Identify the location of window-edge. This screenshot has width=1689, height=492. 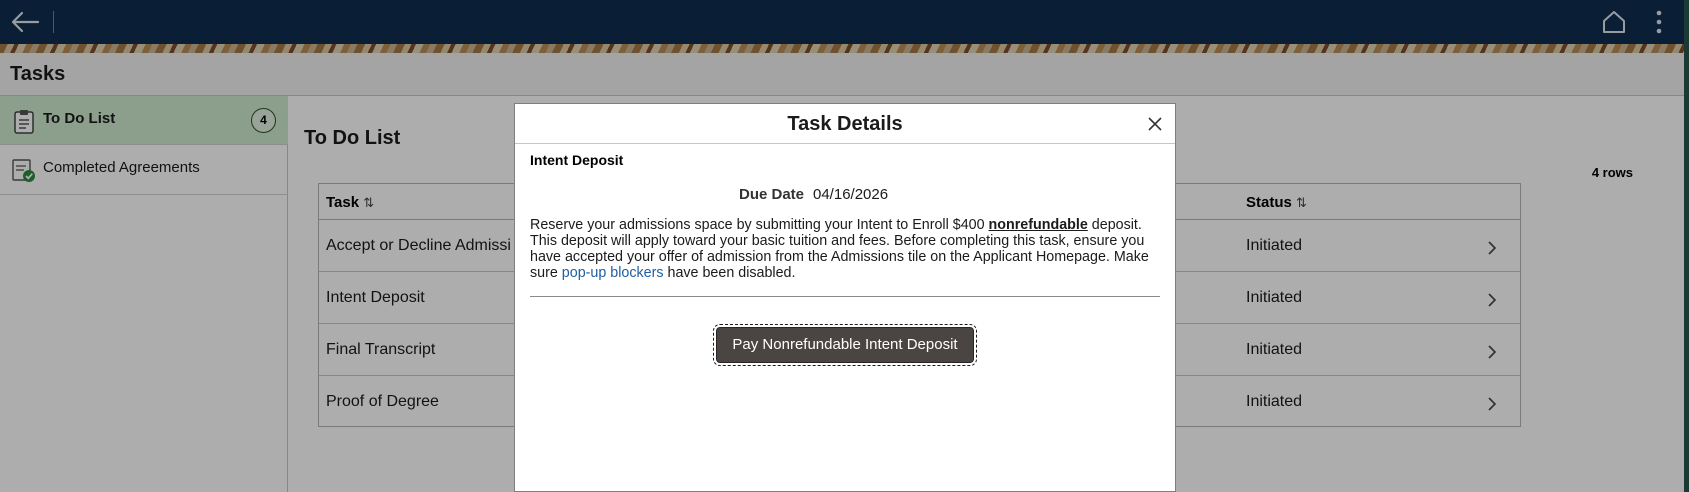
(1686, 246).